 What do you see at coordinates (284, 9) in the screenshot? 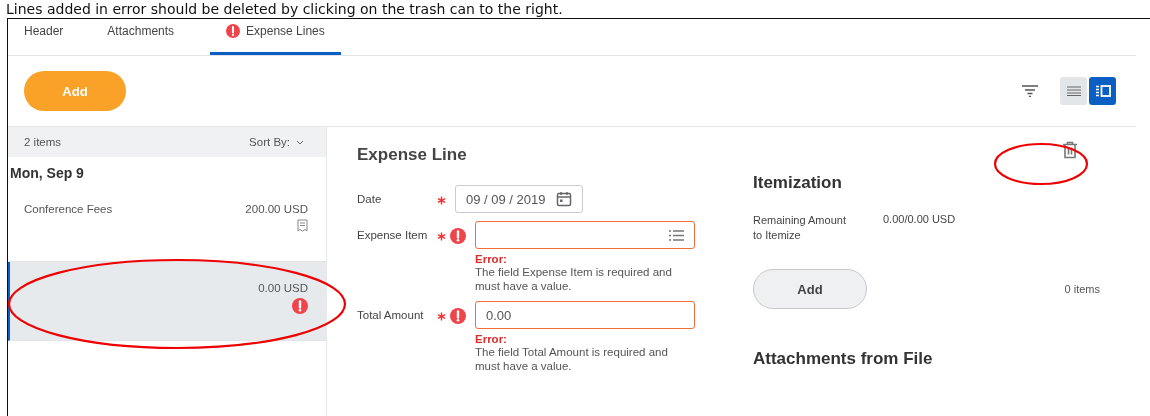
I see `caption-text: Lines added in error should be deleted by clicking on the trash can to the right.` at bounding box center [284, 9].